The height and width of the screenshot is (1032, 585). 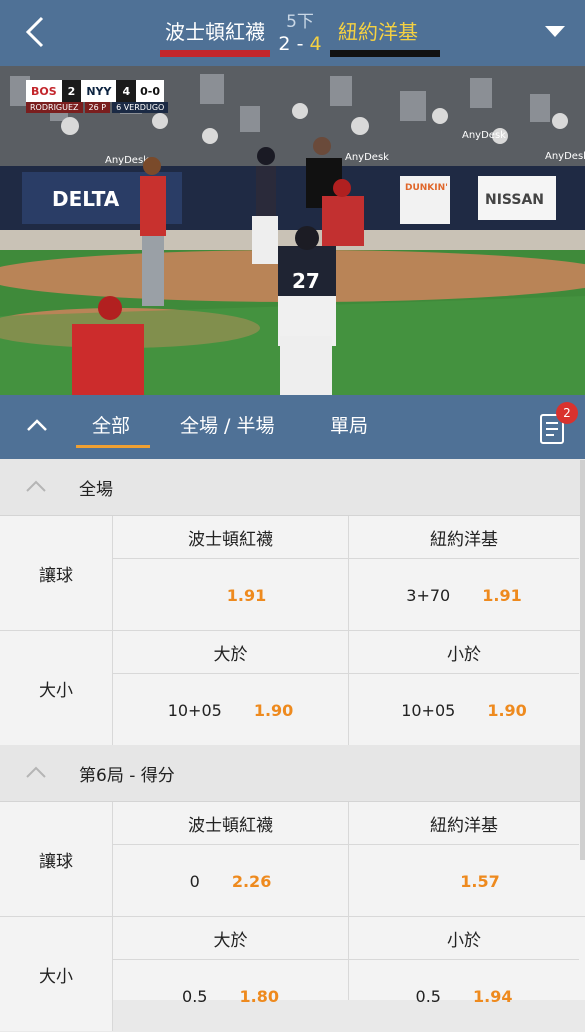 I want to click on home-team-color-bar, so click(x=215, y=53).